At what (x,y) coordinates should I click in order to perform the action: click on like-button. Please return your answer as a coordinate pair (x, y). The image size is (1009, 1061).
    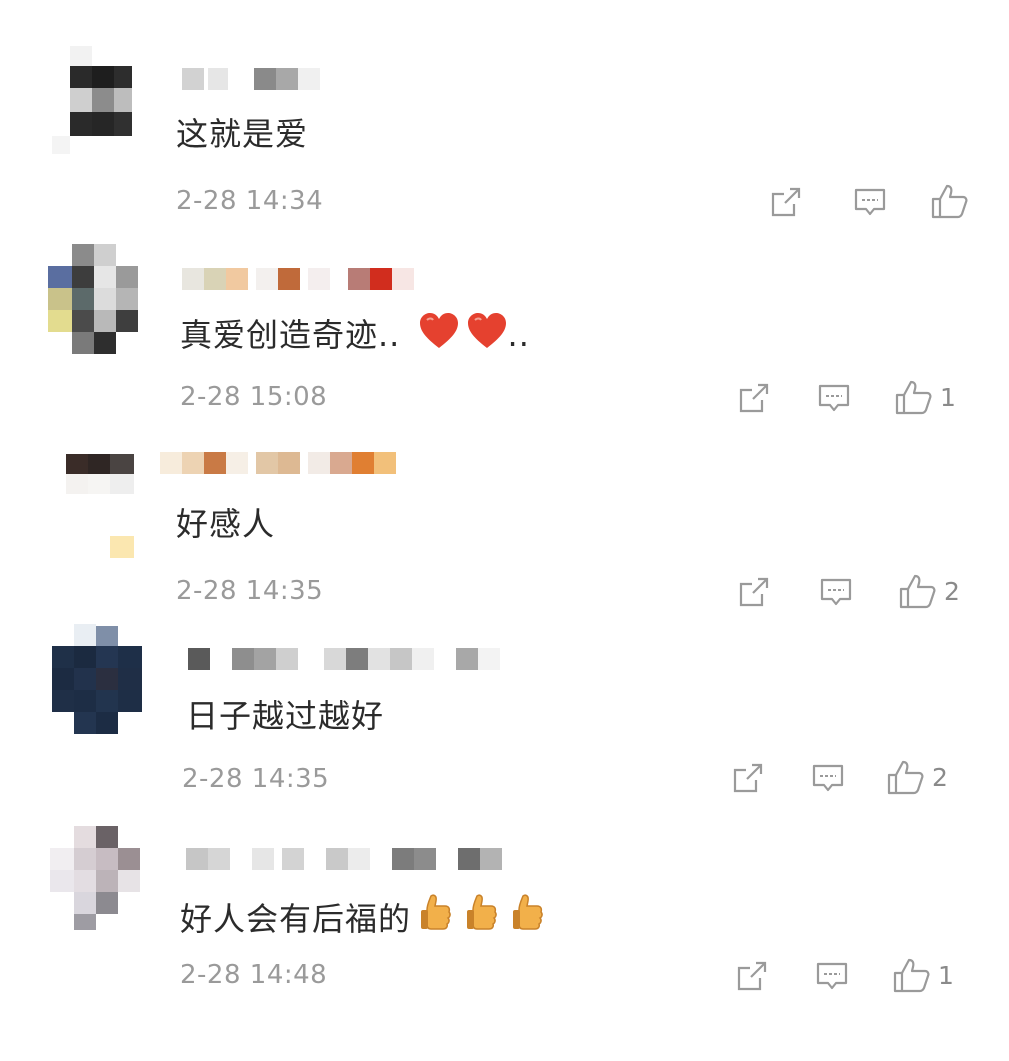
    Looking at the image, I should click on (953, 201).